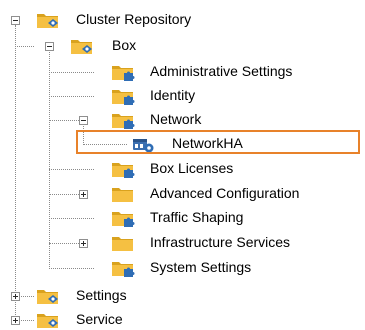 Image resolution: width=365 pixels, height=330 pixels. What do you see at coordinates (83, 120) in the screenshot?
I see `collapse-toggle-network` at bounding box center [83, 120].